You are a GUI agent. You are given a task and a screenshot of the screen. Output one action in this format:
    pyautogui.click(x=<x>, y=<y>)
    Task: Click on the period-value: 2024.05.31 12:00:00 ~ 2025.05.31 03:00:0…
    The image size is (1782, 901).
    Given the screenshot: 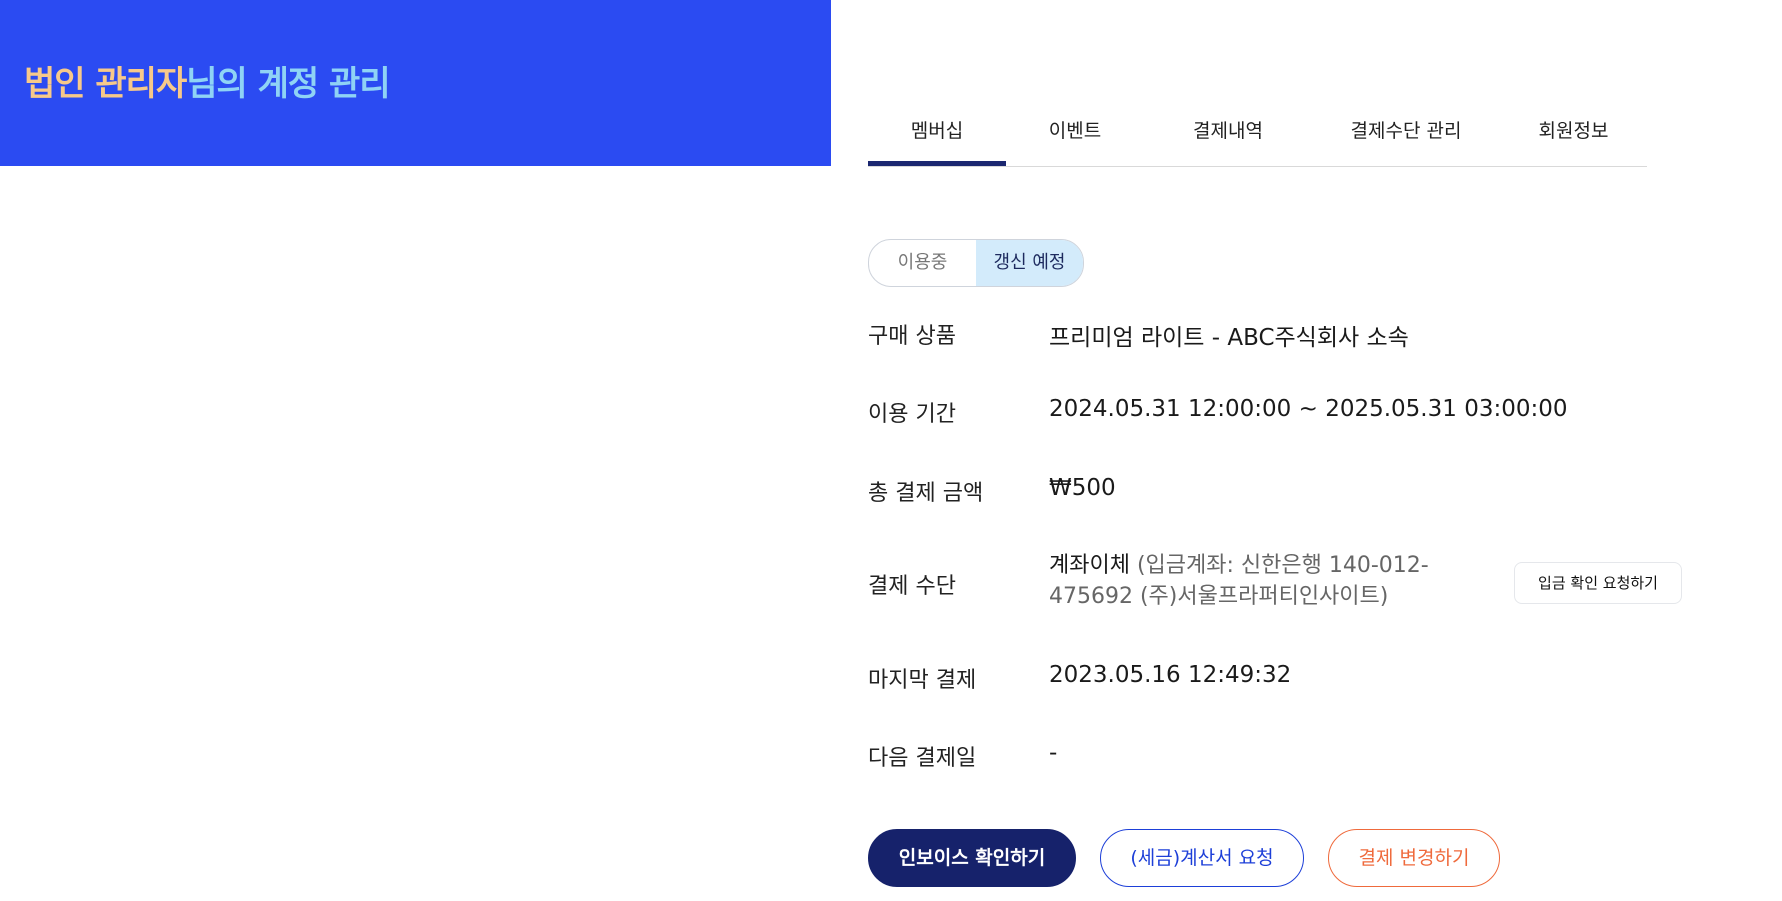 What is the action you would take?
    pyautogui.click(x=1308, y=409)
    